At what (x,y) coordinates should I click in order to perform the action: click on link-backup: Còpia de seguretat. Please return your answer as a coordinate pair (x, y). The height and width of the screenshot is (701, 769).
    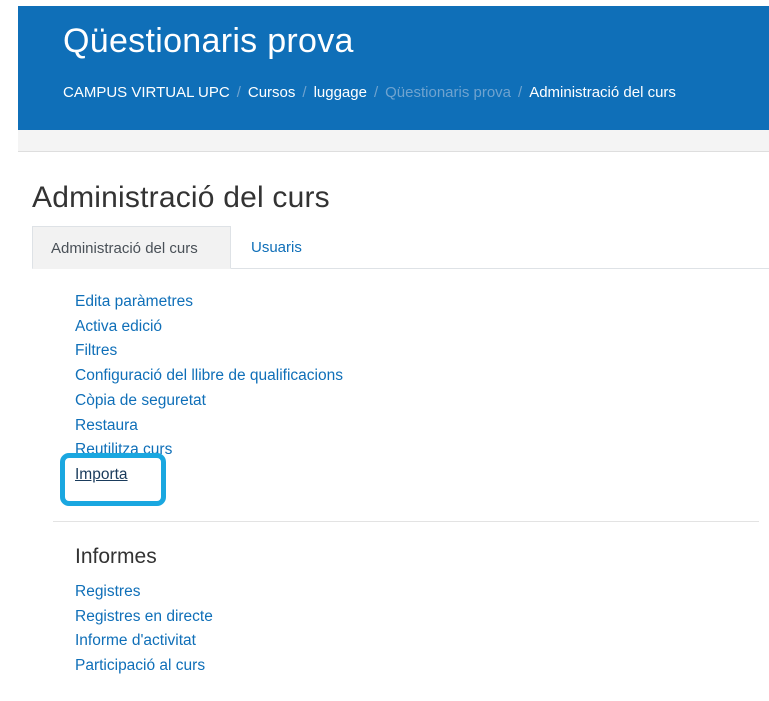
    Looking at the image, I should click on (209, 401).